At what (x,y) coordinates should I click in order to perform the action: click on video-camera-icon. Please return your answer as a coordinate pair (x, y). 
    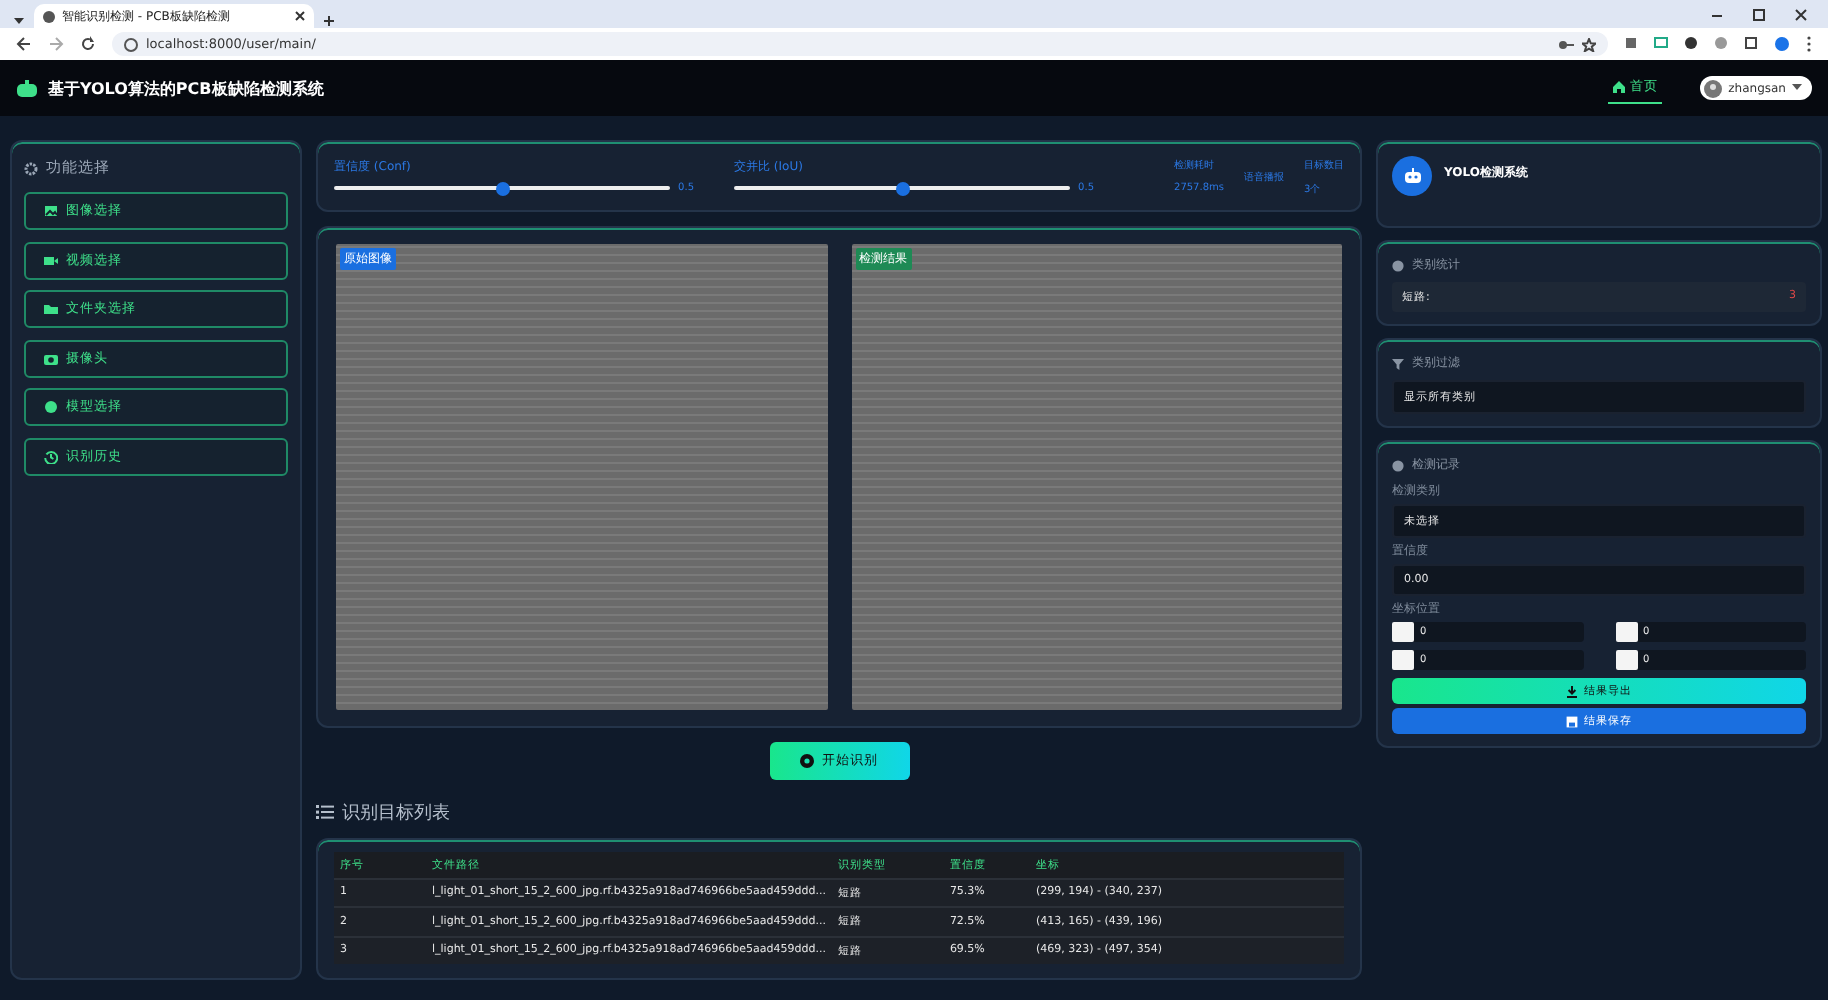
    Looking at the image, I should click on (51, 260).